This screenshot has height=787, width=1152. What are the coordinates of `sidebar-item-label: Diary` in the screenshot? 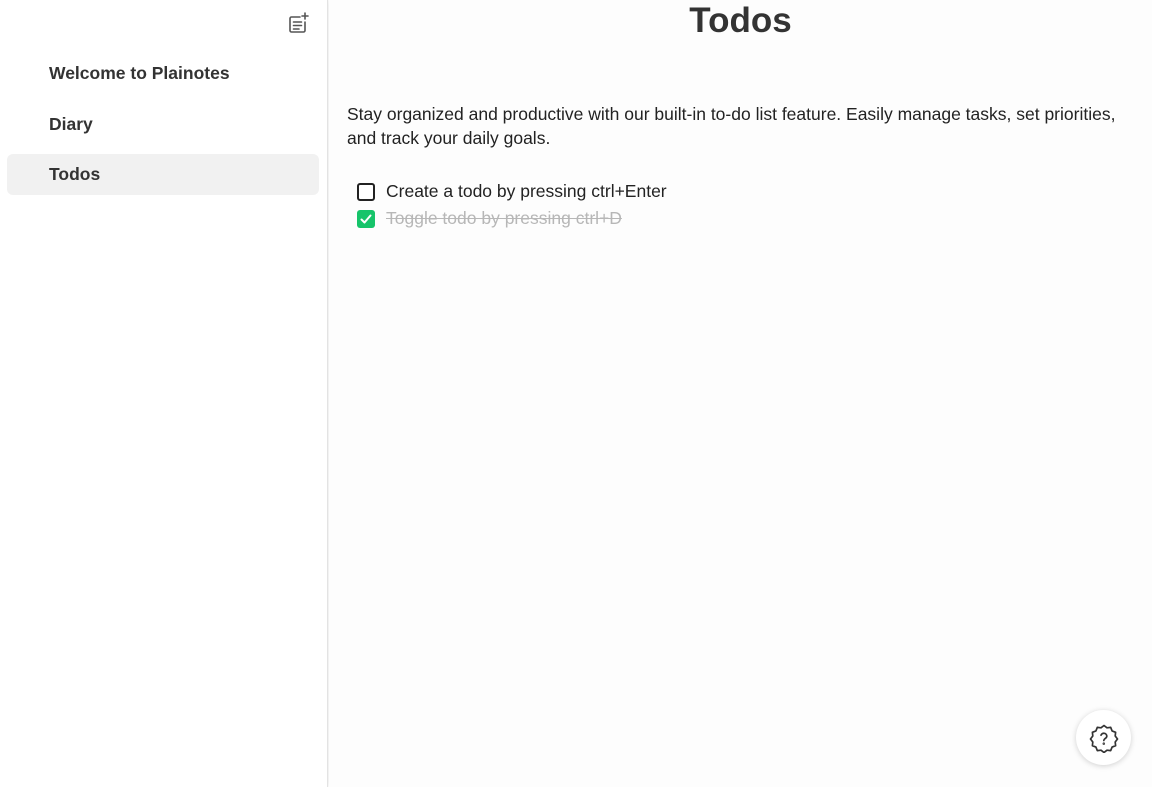 It's located at (71, 123).